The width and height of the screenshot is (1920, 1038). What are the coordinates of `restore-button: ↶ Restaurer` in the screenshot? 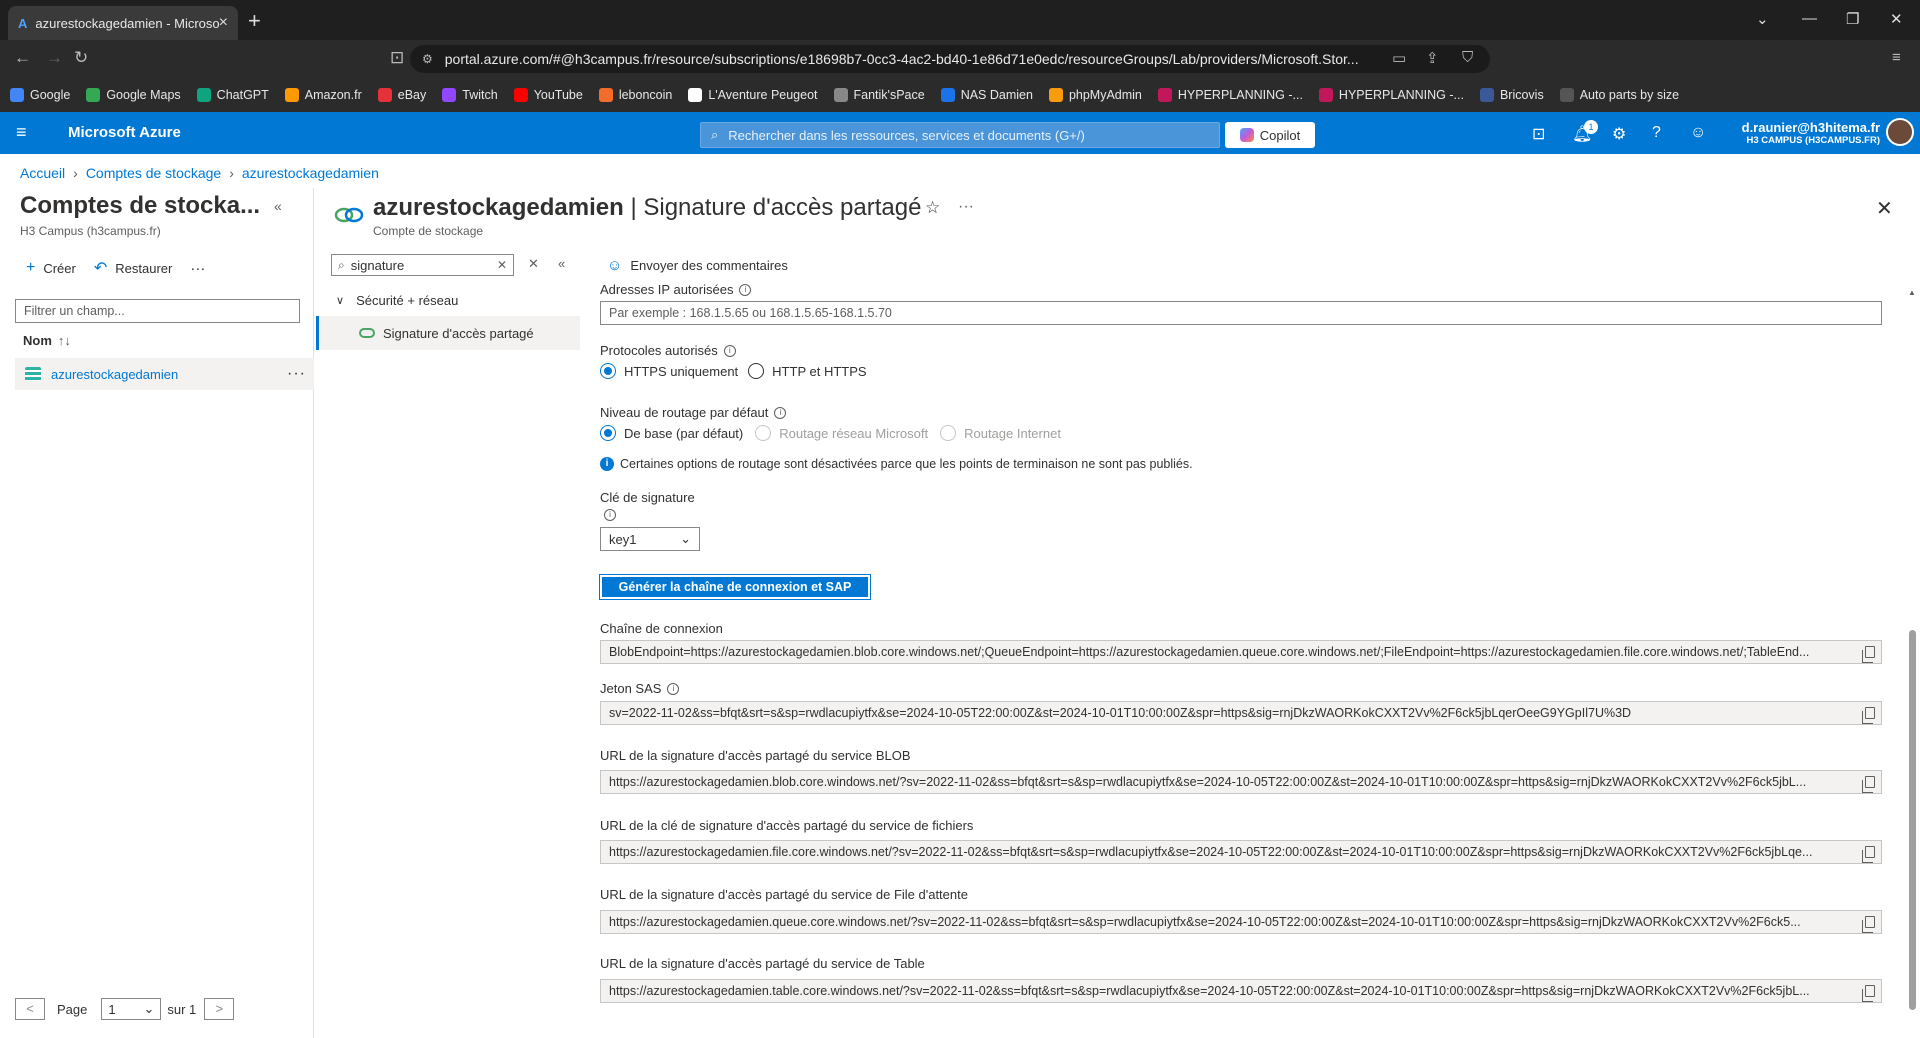 It's located at (133, 268).